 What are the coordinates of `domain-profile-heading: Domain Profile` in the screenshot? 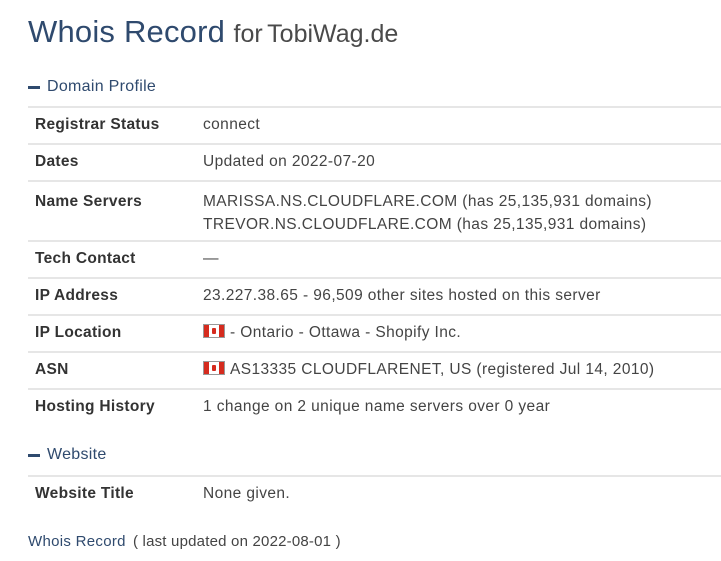 It's located at (102, 86).